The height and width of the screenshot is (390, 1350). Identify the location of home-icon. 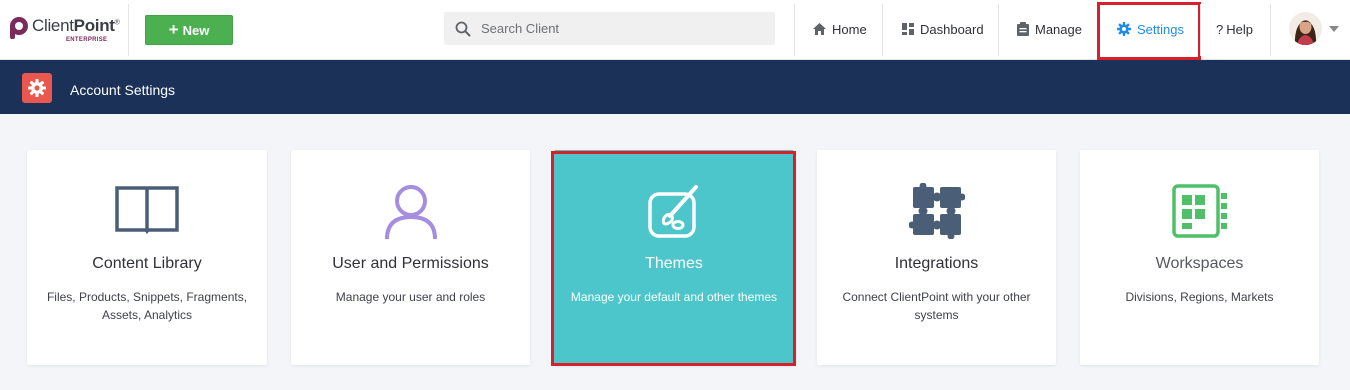
(819, 29).